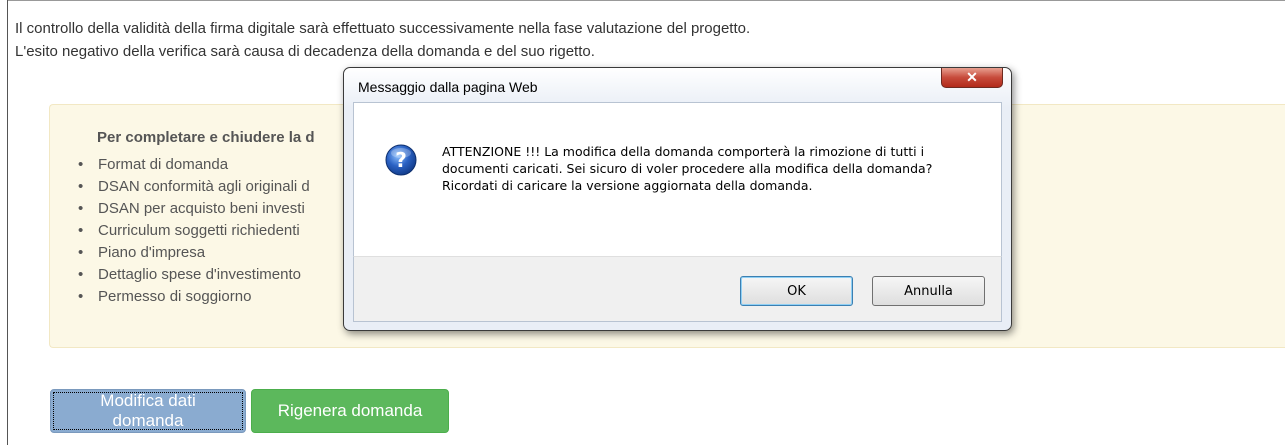 The width and height of the screenshot is (1285, 445). What do you see at coordinates (448, 87) in the screenshot?
I see `dialog-title: Messaggio dalla pagina Web` at bounding box center [448, 87].